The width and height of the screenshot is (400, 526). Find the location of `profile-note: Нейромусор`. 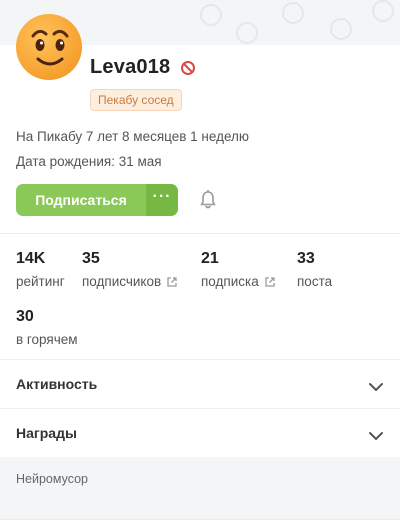

profile-note: Нейромусор is located at coordinates (52, 479).